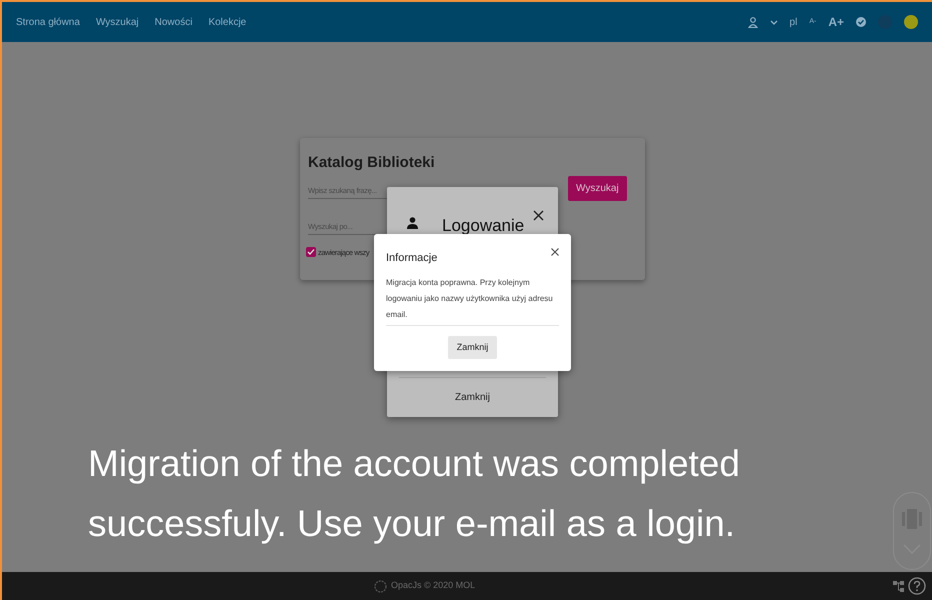 This screenshot has height=600, width=932. I want to click on nav-link: Kolekcje, so click(227, 22).